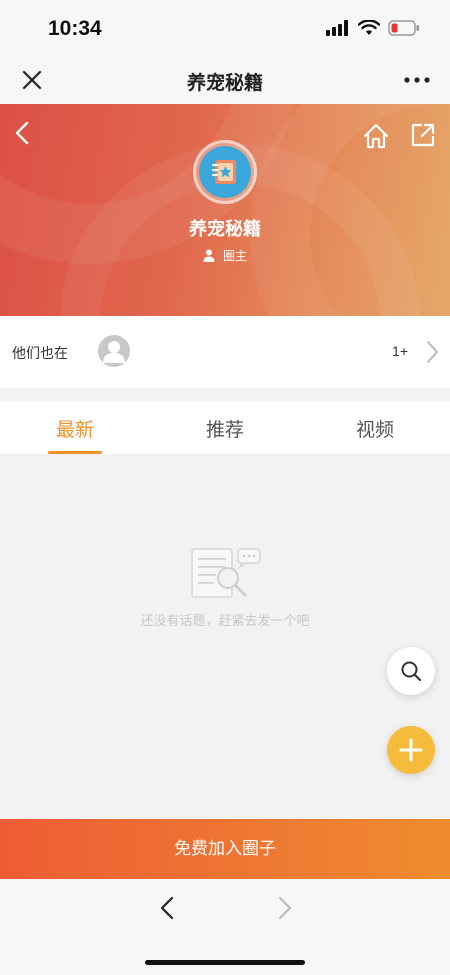  Describe the element at coordinates (369, 27) in the screenshot. I see `wifi-icon` at that location.